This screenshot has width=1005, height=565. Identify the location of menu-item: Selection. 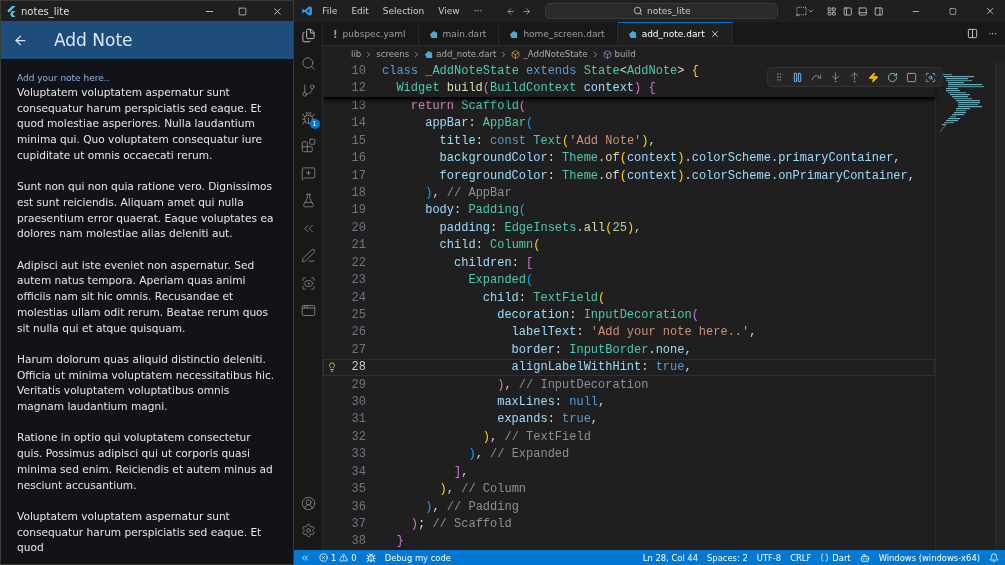
(403, 11).